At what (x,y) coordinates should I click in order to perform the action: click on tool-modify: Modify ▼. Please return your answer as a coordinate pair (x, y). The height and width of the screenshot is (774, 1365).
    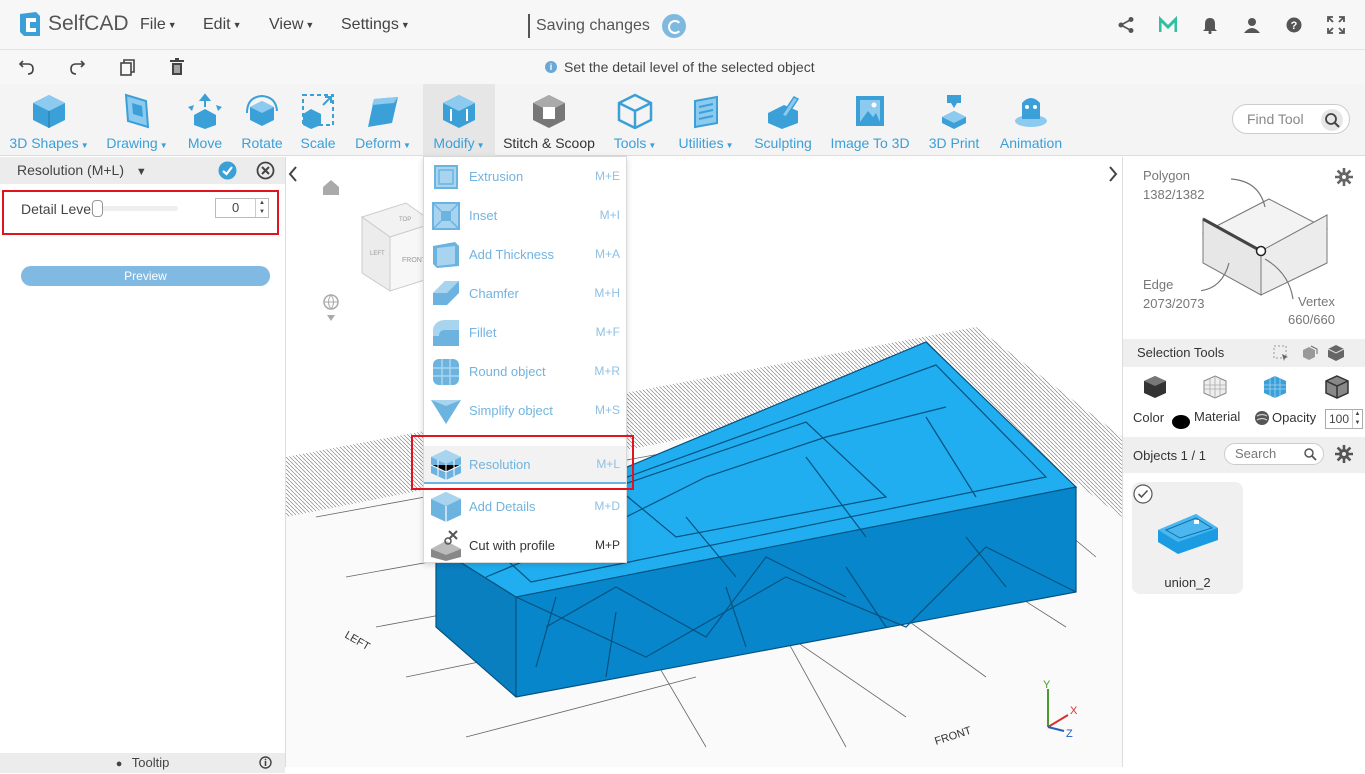
    Looking at the image, I should click on (459, 120).